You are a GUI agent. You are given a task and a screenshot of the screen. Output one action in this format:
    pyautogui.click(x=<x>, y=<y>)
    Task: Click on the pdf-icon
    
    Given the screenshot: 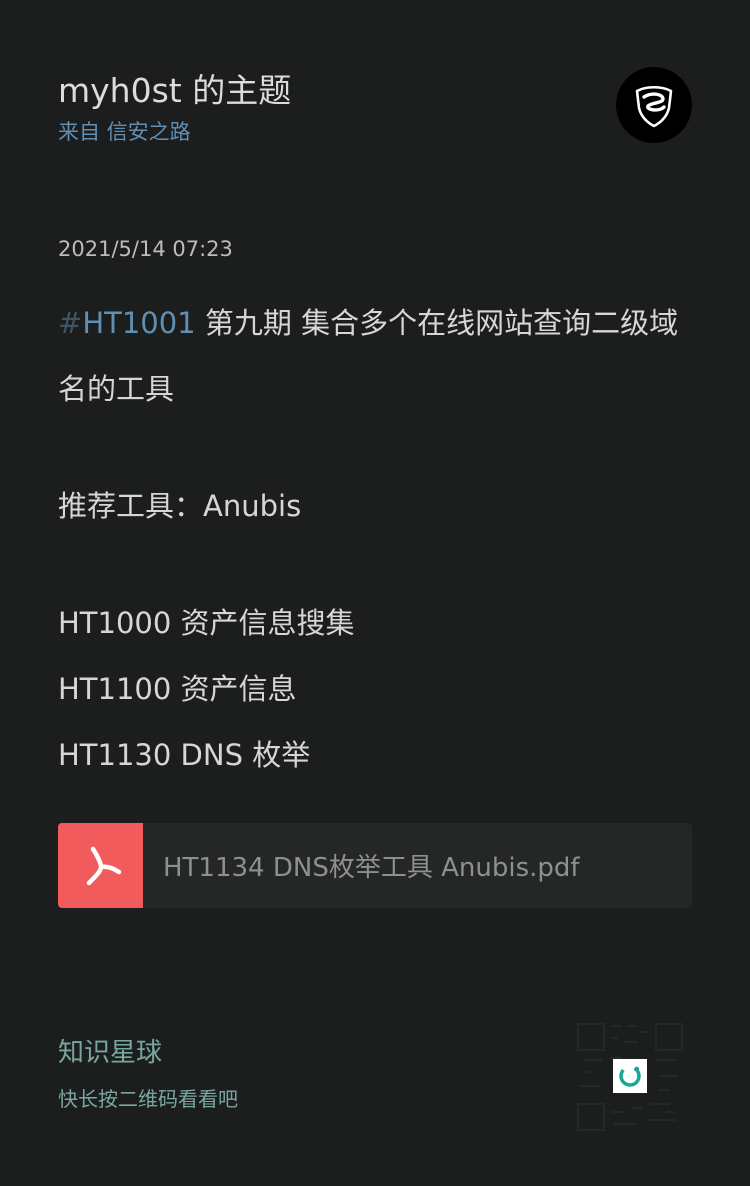 What is the action you would take?
    pyautogui.click(x=103, y=865)
    